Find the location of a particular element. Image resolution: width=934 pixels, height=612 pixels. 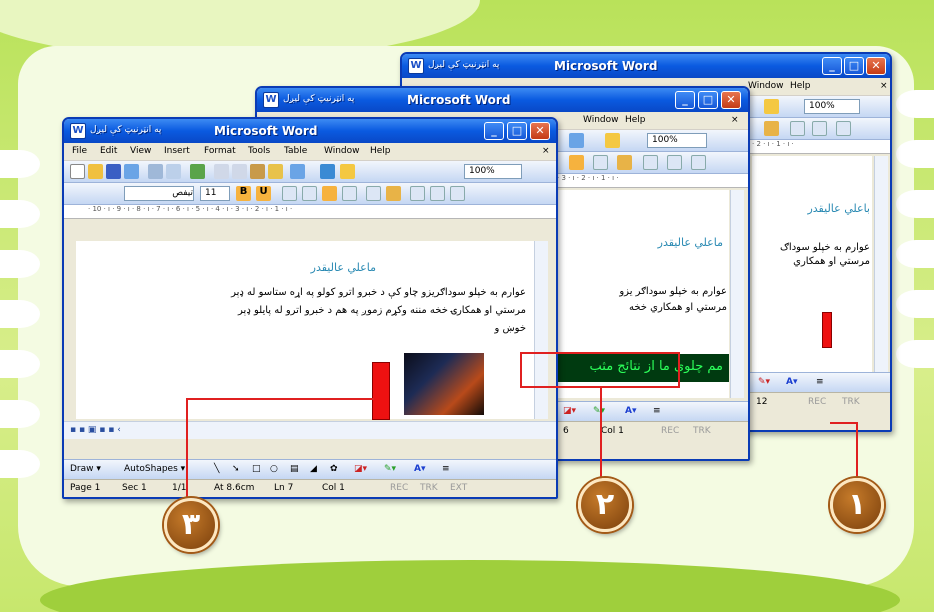

align-right-icon is located at coordinates (329, 193).